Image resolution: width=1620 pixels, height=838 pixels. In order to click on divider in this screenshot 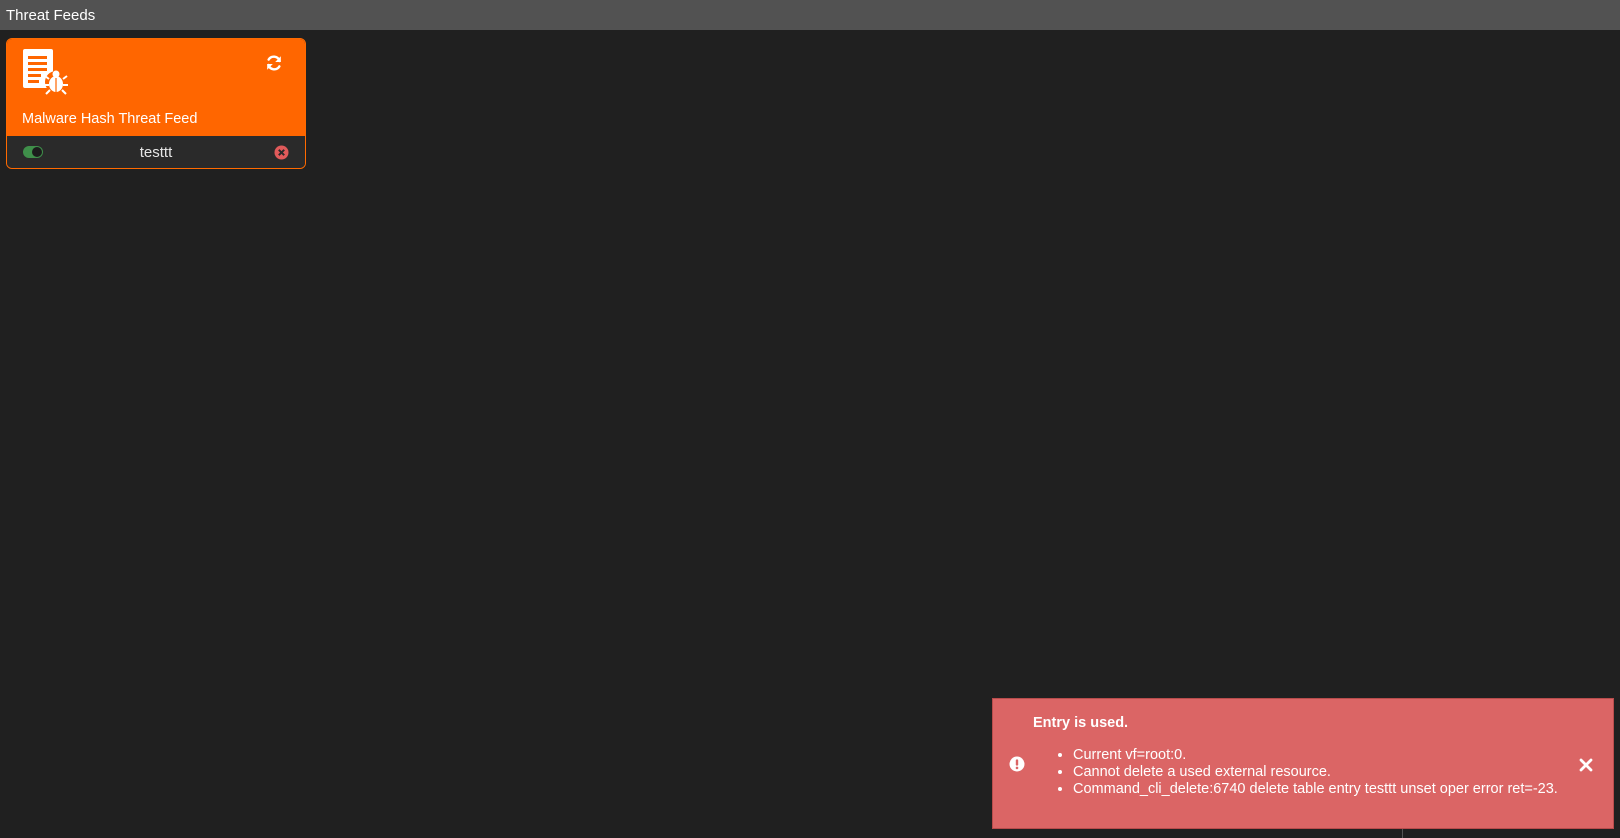, I will do `click(1402, 833)`.